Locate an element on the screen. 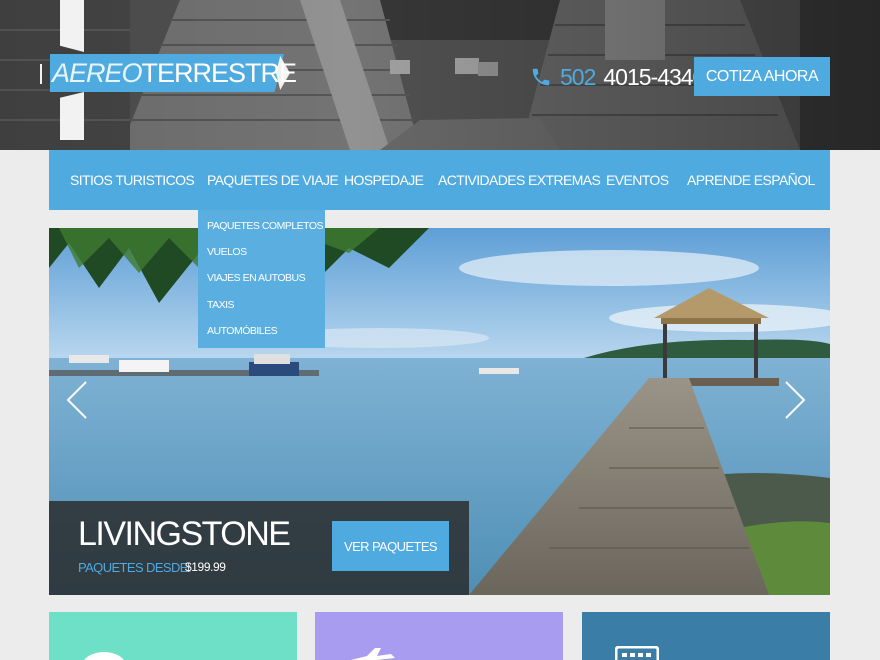 The image size is (880, 660). logo-text-aereo: AEREO is located at coordinates (97, 73).